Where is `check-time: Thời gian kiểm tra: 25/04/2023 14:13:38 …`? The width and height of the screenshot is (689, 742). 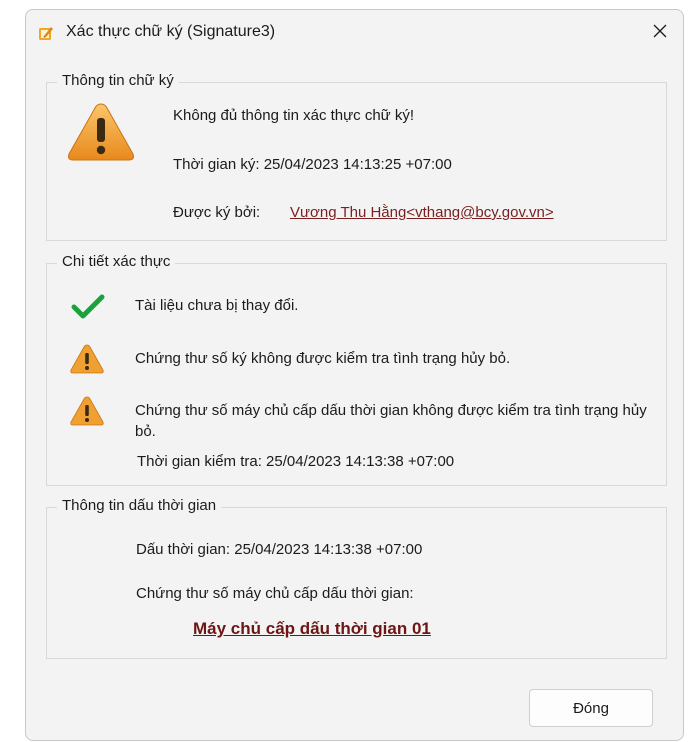 check-time: Thời gian kiểm tra: 25/04/2023 14:13:38 … is located at coordinates (296, 461).